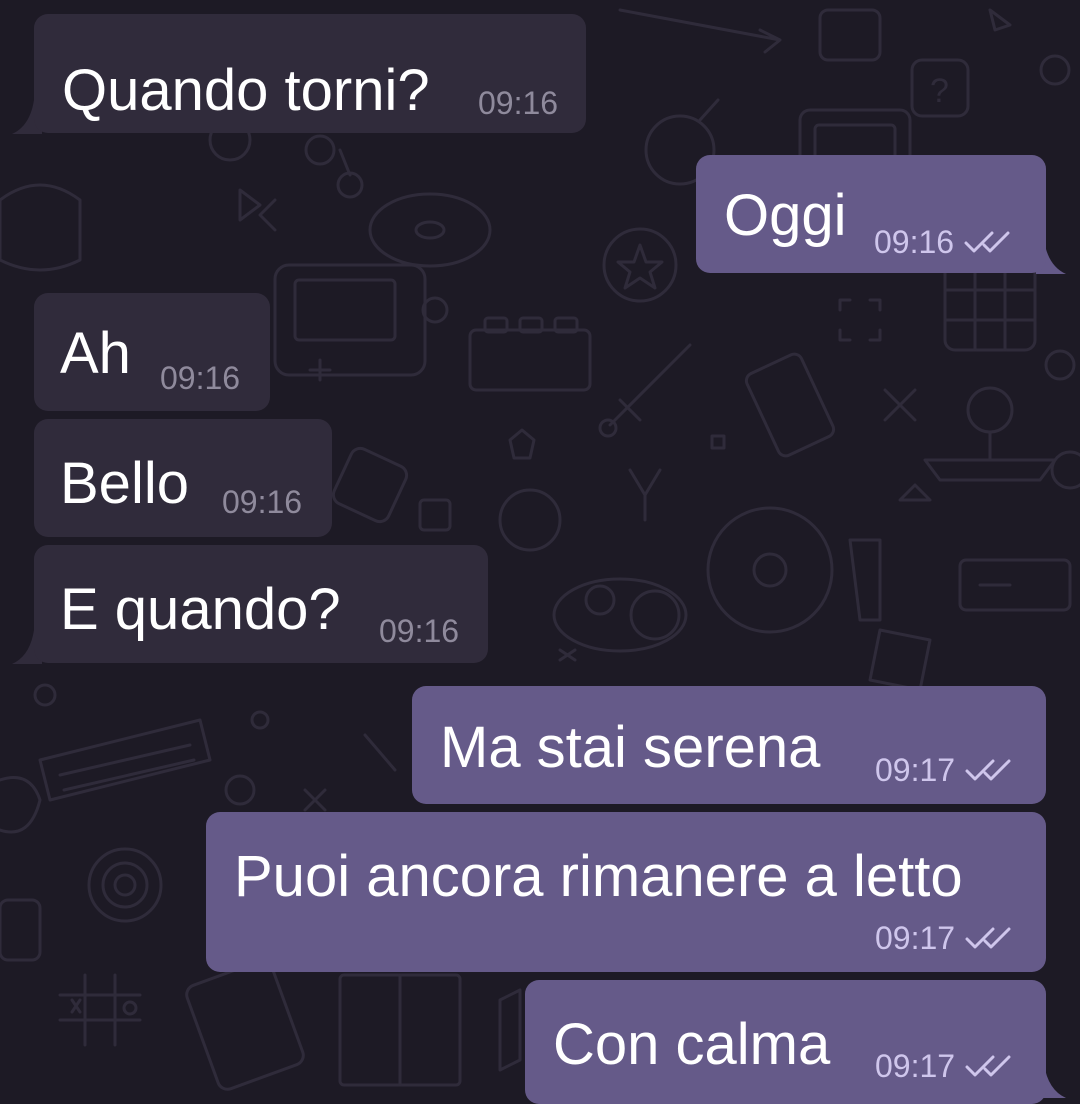 This screenshot has height=1104, width=1080. Describe the element at coordinates (630, 747) in the screenshot. I see `message-text: Ma stai serena` at that location.